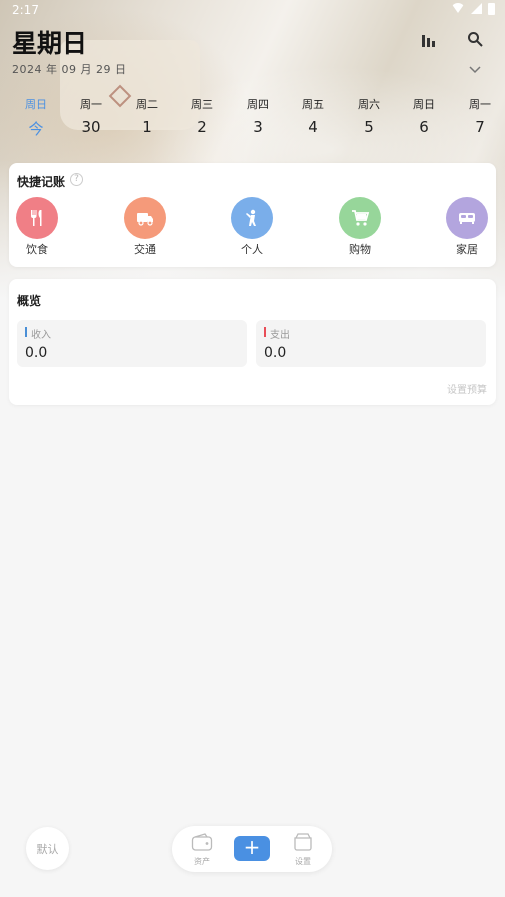 The height and width of the screenshot is (897, 505). Describe the element at coordinates (132, 343) in the screenshot. I see `income-summary: 收入 0.0` at that location.